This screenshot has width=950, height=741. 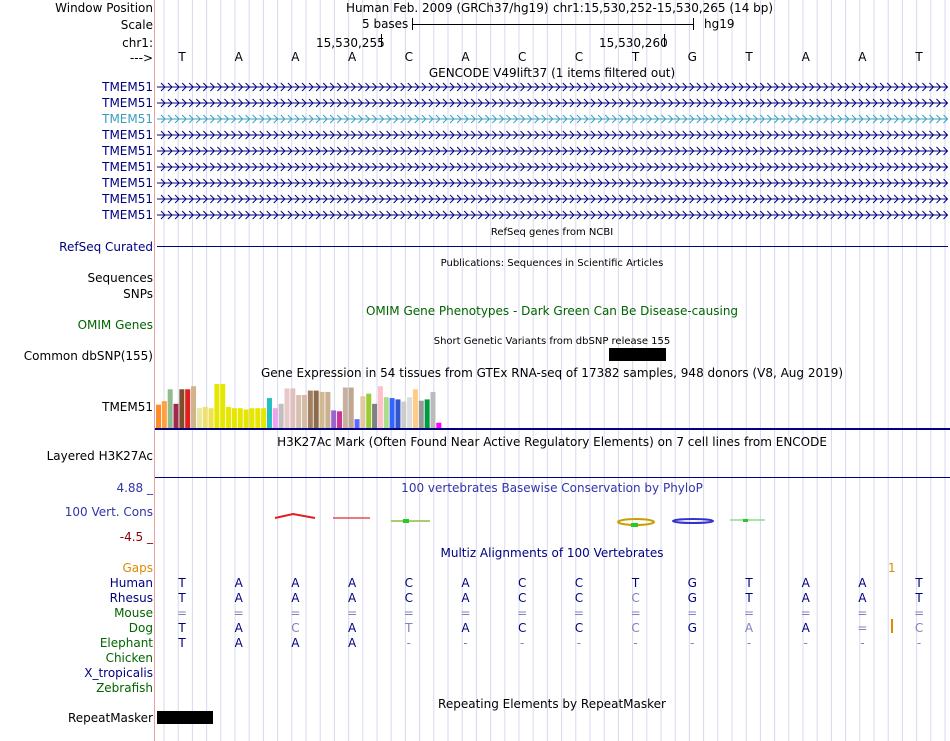 I want to click on base-letter: C, so click(x=579, y=57).